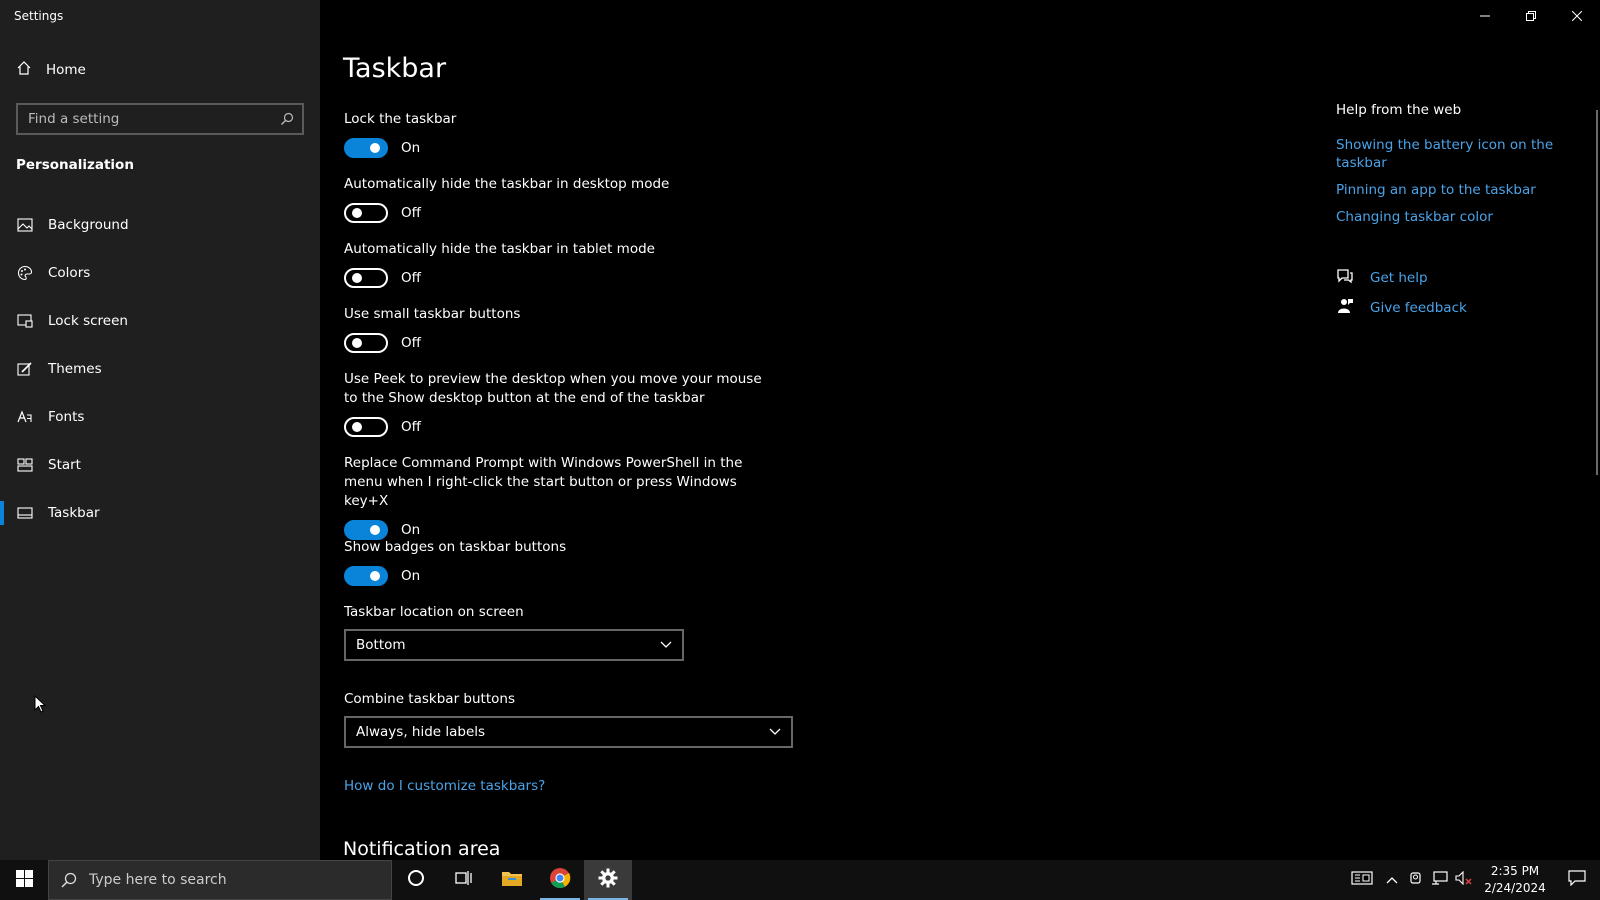  I want to click on network-icon, so click(1440, 880).